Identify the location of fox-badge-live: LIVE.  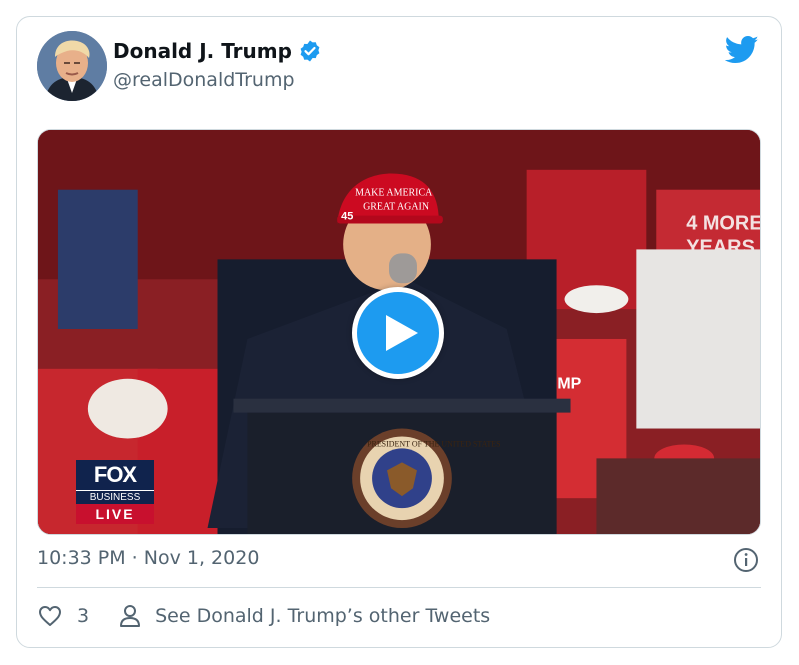
(115, 514).